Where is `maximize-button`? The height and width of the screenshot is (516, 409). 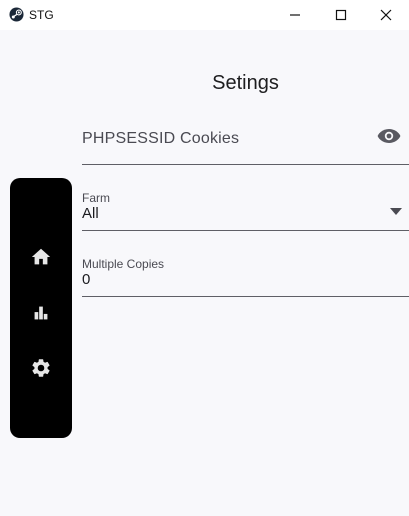
maximize-button is located at coordinates (341, 15).